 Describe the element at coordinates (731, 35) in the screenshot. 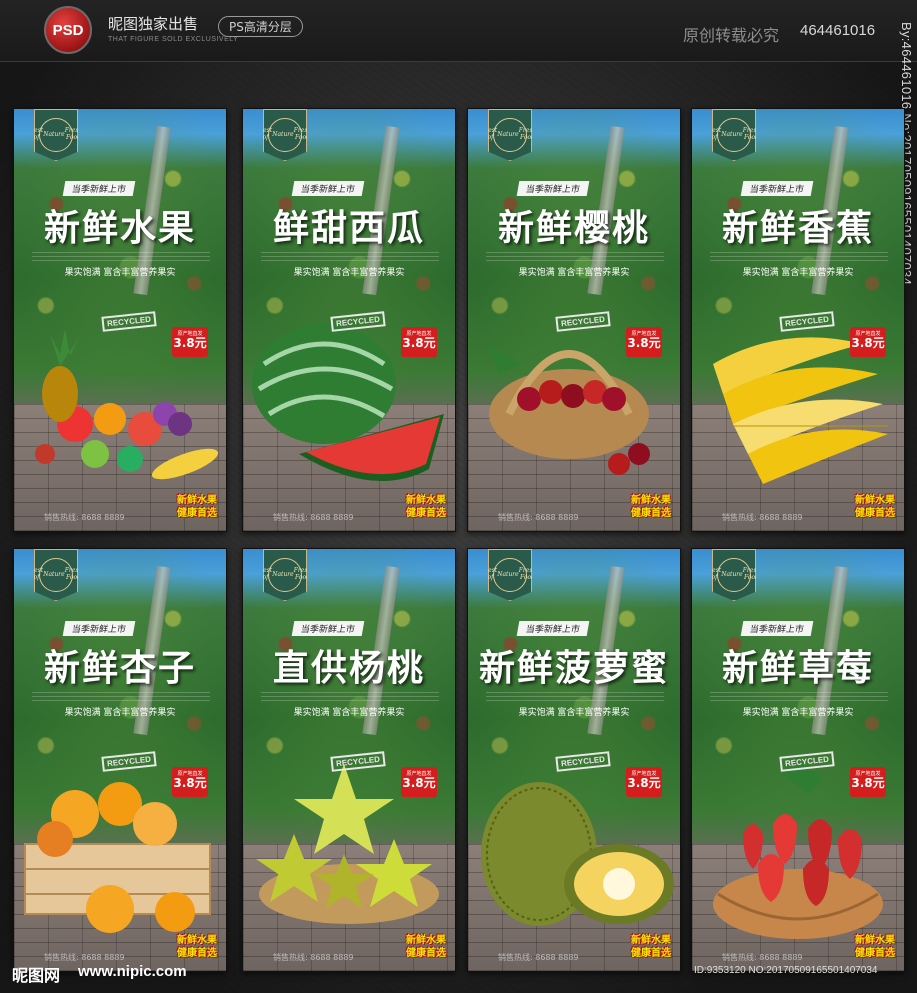

I see `copyright-notice: 原创转载必究` at that location.